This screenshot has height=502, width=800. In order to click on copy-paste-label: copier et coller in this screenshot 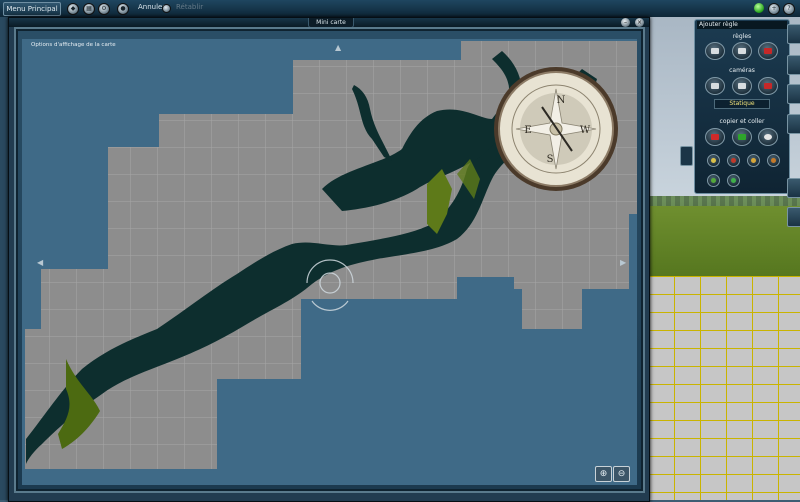, I will do `click(742, 121)`.